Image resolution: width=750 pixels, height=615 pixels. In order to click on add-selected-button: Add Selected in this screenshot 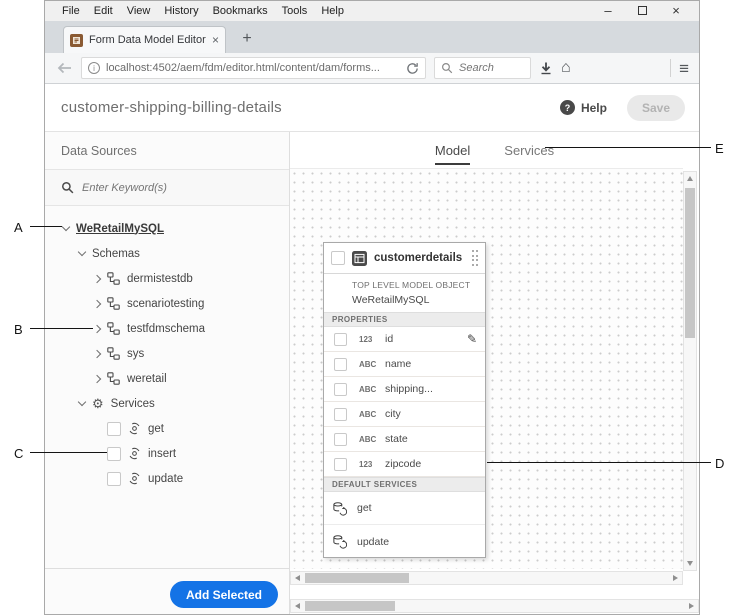, I will do `click(223, 594)`.